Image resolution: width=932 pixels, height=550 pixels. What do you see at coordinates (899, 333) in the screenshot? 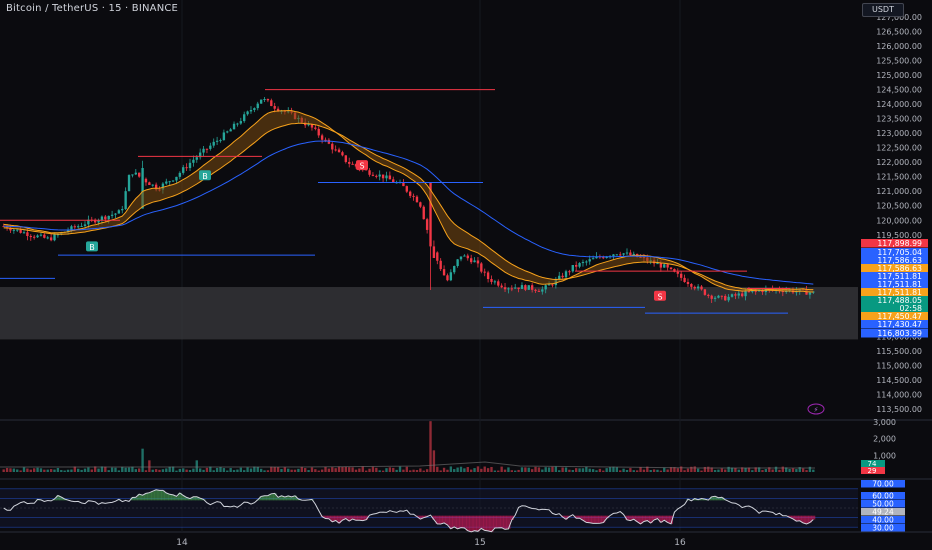
I see `price-label-text: 116,803.99` at bounding box center [899, 333].